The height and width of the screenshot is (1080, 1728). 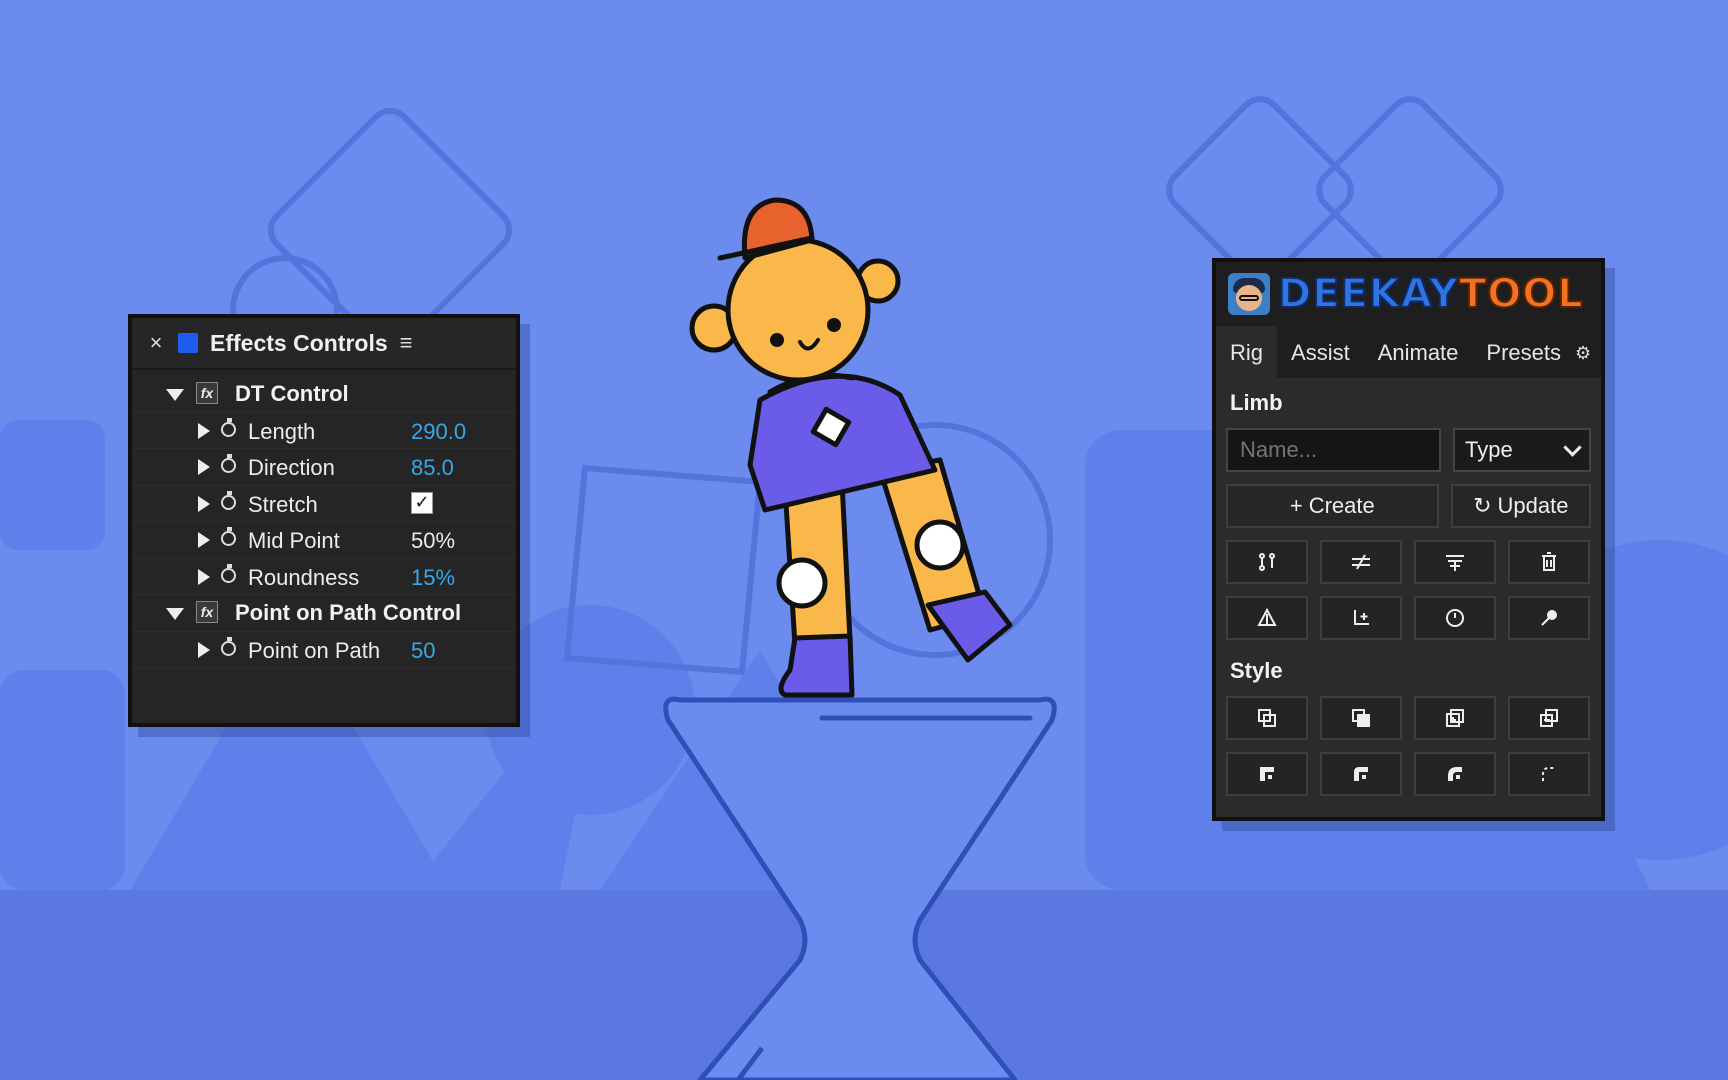 I want to click on eyedropper-icon, so click(x=1549, y=618).